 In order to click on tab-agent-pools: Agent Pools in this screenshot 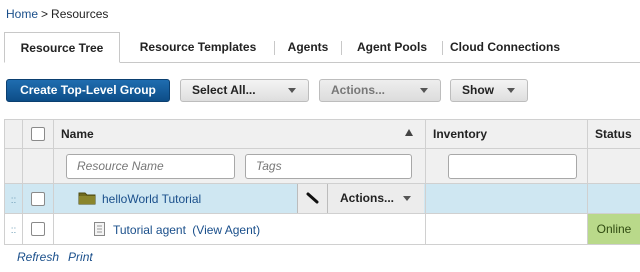, I will do `click(392, 47)`.